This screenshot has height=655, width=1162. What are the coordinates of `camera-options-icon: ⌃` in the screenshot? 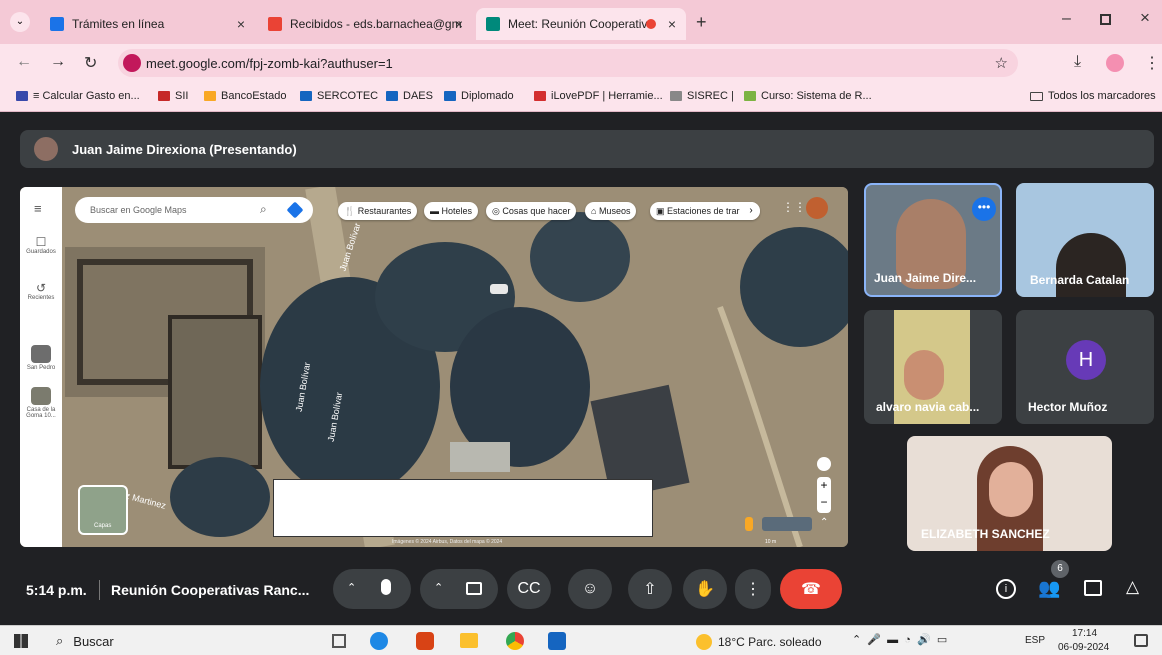 It's located at (438, 587).